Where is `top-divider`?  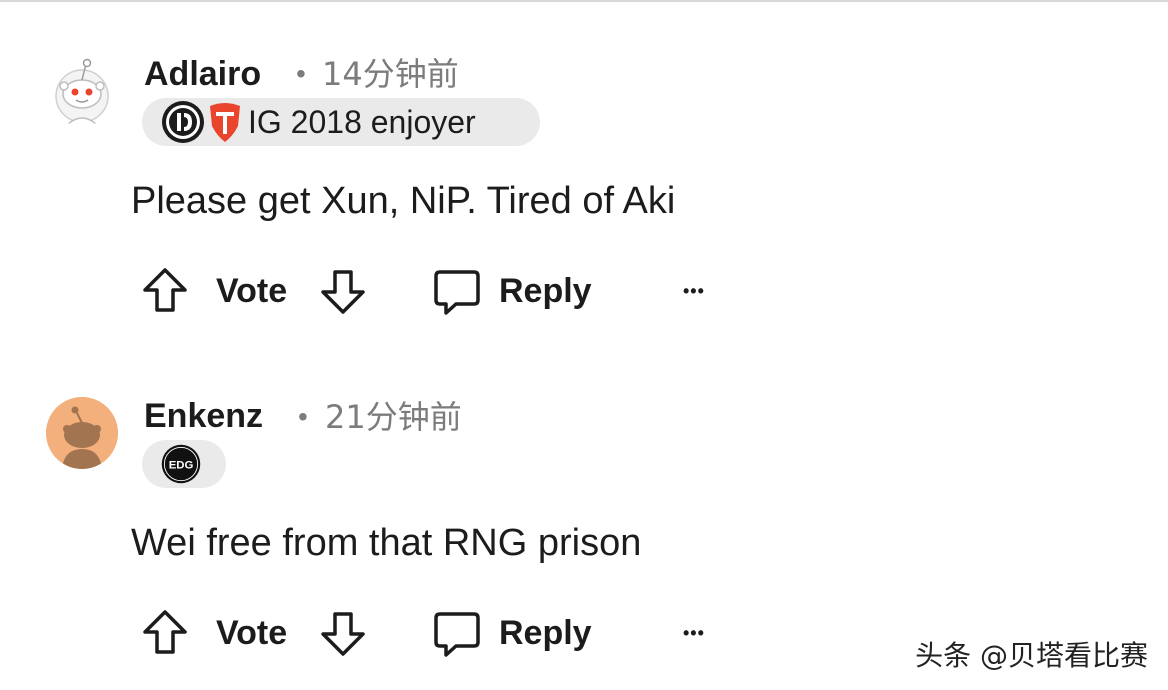
top-divider is located at coordinates (584, 1).